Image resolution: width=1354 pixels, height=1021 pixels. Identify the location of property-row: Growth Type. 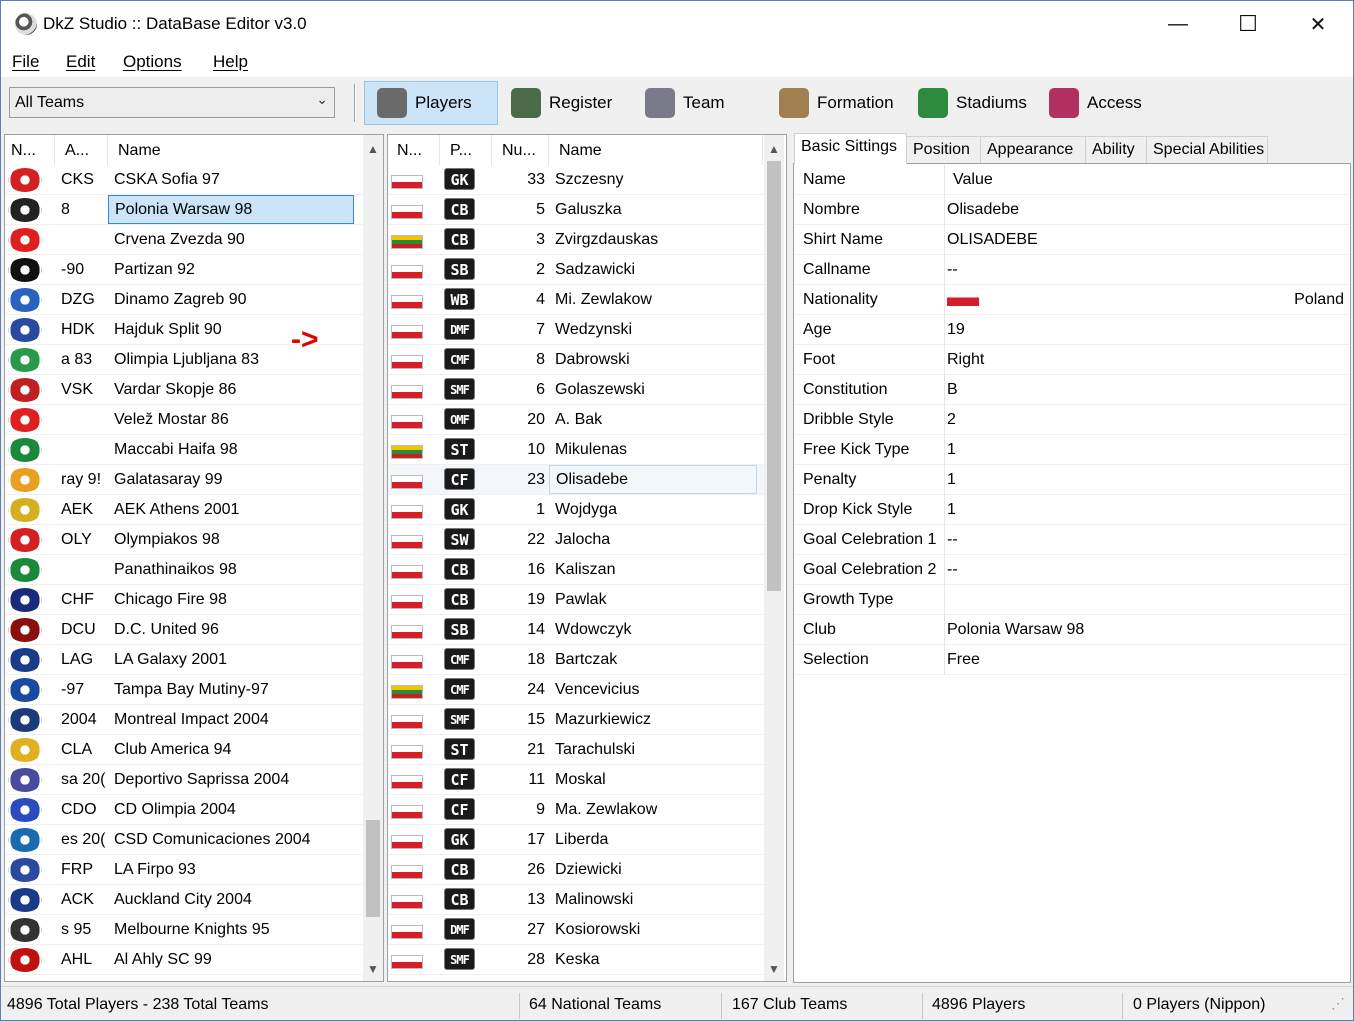
(1072, 600).